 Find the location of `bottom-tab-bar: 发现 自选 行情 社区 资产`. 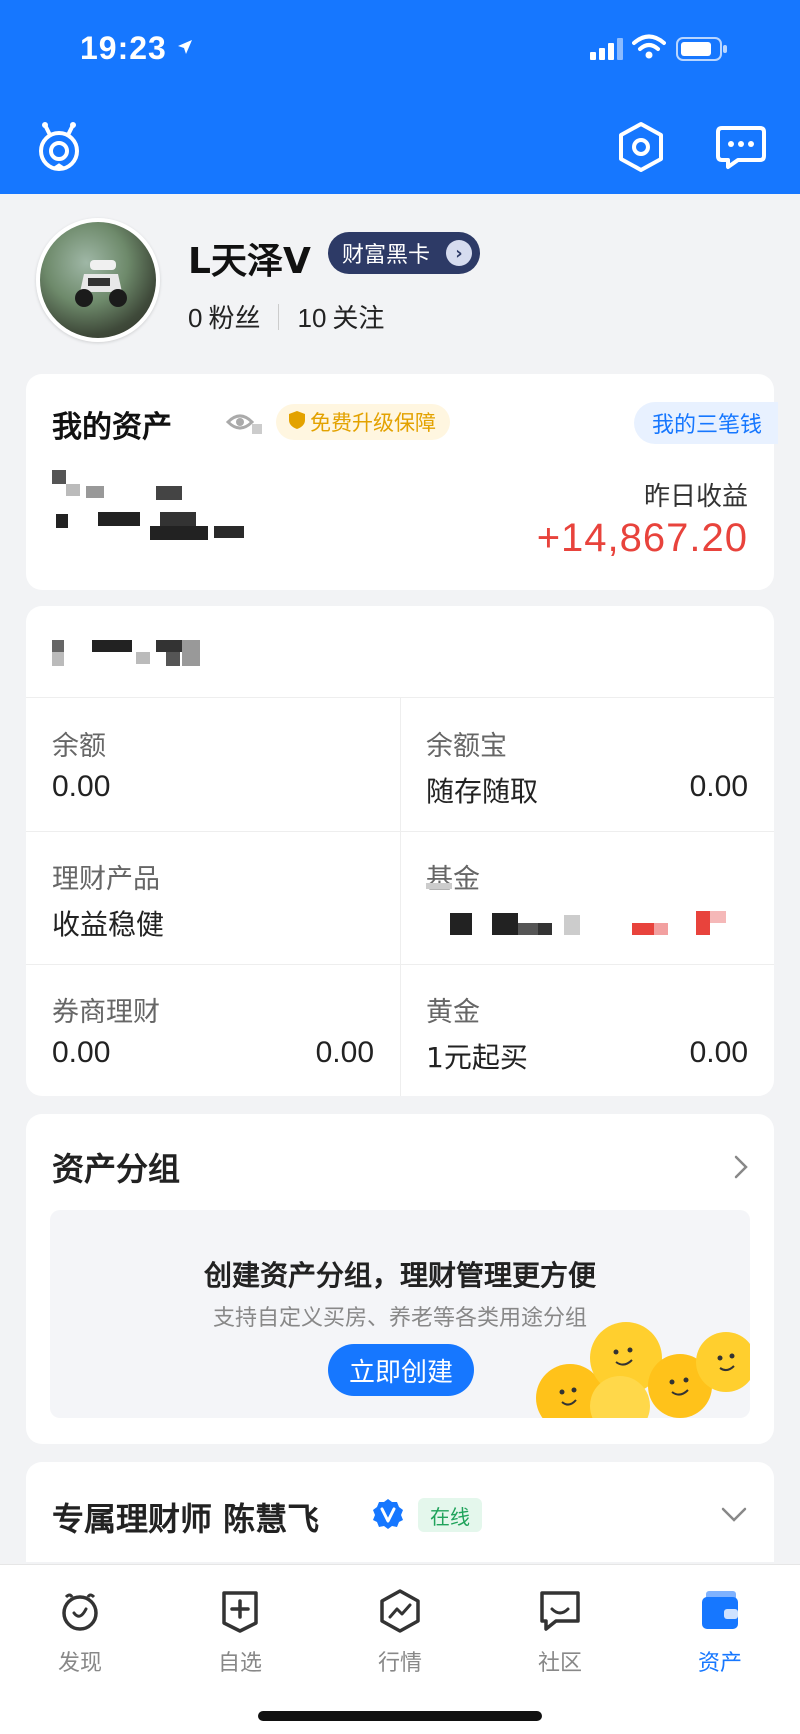

bottom-tab-bar: 发现 自选 行情 社区 资产 is located at coordinates (400, 1649).